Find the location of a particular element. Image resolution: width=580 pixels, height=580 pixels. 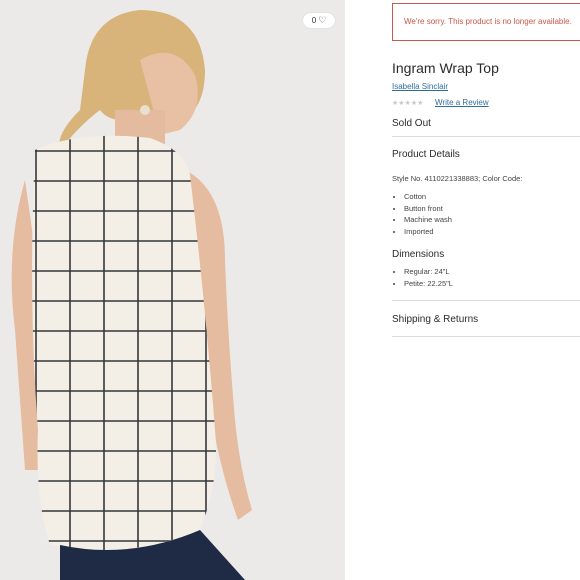

list-item: Imported is located at coordinates (428, 232).